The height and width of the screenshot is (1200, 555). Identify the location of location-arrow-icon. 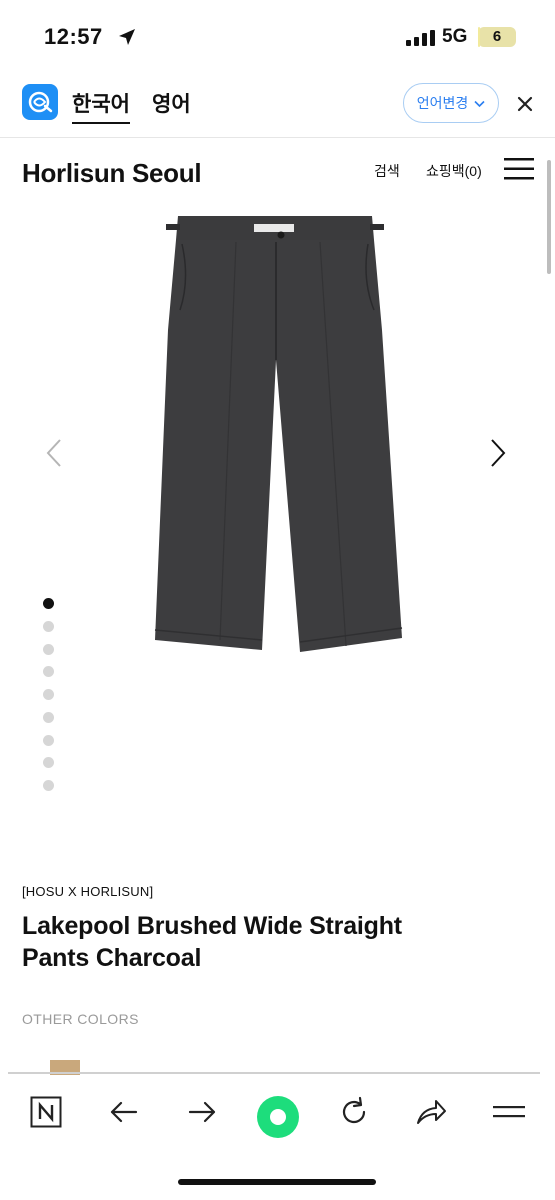
(127, 37).